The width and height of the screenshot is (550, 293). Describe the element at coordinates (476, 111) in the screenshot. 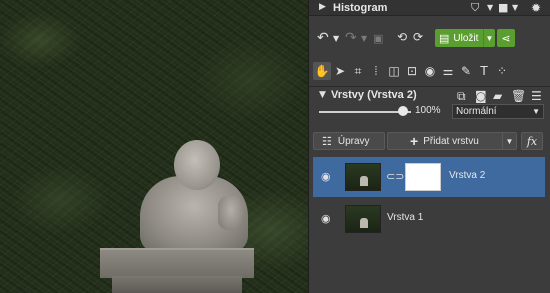

I see `blend-mode-value: Normální` at that location.